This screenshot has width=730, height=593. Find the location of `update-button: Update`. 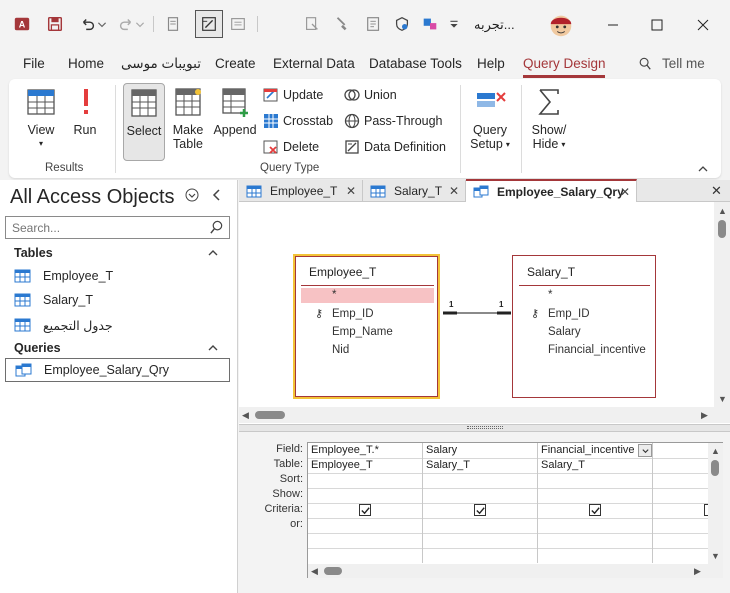

update-button: Update is located at coordinates (293, 95).